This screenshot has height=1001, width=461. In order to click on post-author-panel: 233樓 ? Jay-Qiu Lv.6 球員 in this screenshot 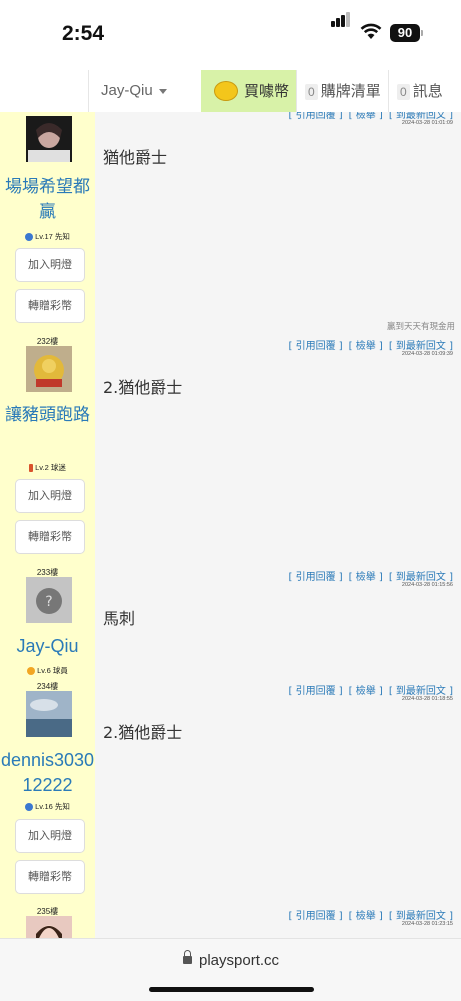, I will do `click(47, 621)`.